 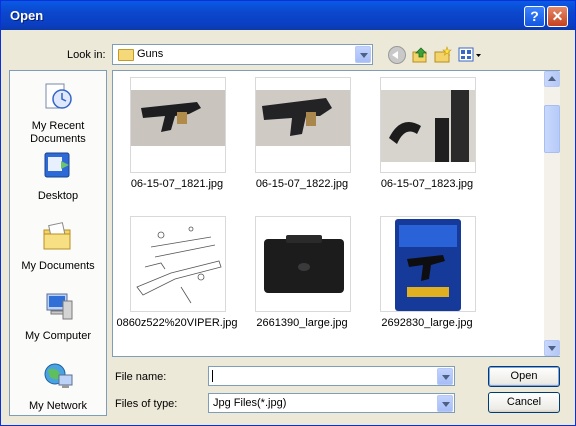 I want to click on help-button: ?, so click(x=534, y=16).